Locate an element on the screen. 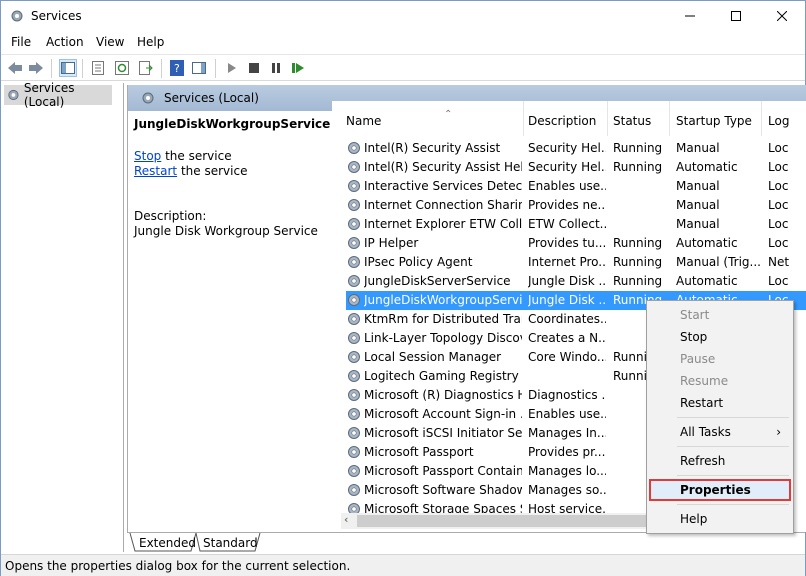  back-button is located at coordinates (15, 68).